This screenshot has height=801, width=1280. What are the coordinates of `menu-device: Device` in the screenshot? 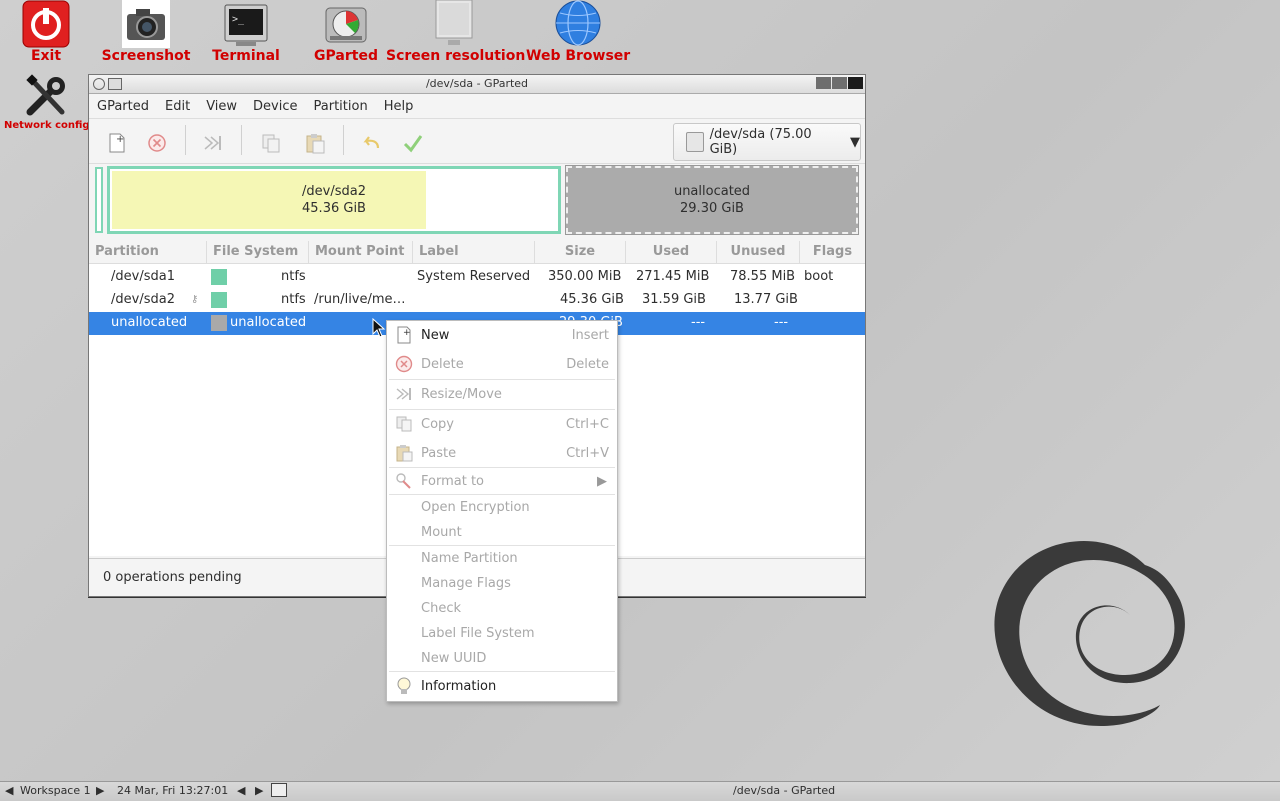 It's located at (275, 106).